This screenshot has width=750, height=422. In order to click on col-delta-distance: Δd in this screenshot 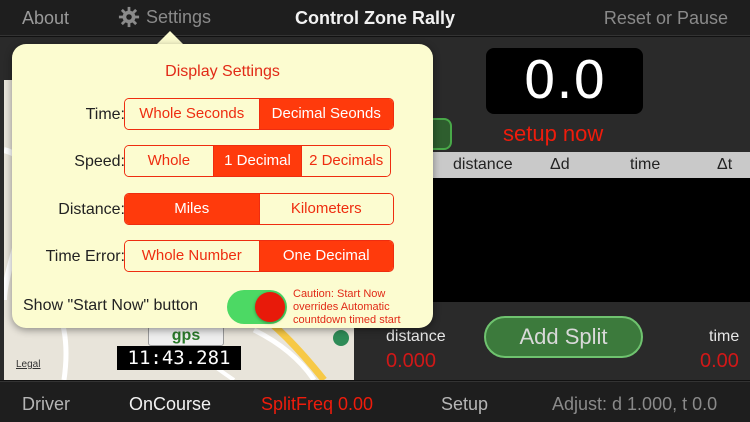, I will do `click(560, 164)`.